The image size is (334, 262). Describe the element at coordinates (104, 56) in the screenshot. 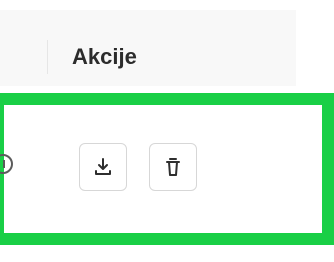

I see `actions-column-title: Akcije` at that location.